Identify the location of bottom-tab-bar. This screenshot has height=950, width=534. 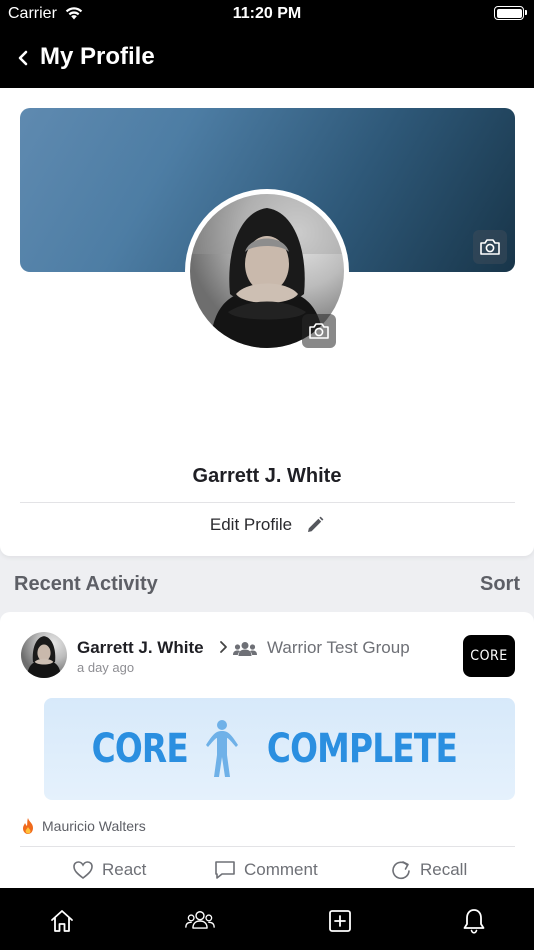
(267, 919).